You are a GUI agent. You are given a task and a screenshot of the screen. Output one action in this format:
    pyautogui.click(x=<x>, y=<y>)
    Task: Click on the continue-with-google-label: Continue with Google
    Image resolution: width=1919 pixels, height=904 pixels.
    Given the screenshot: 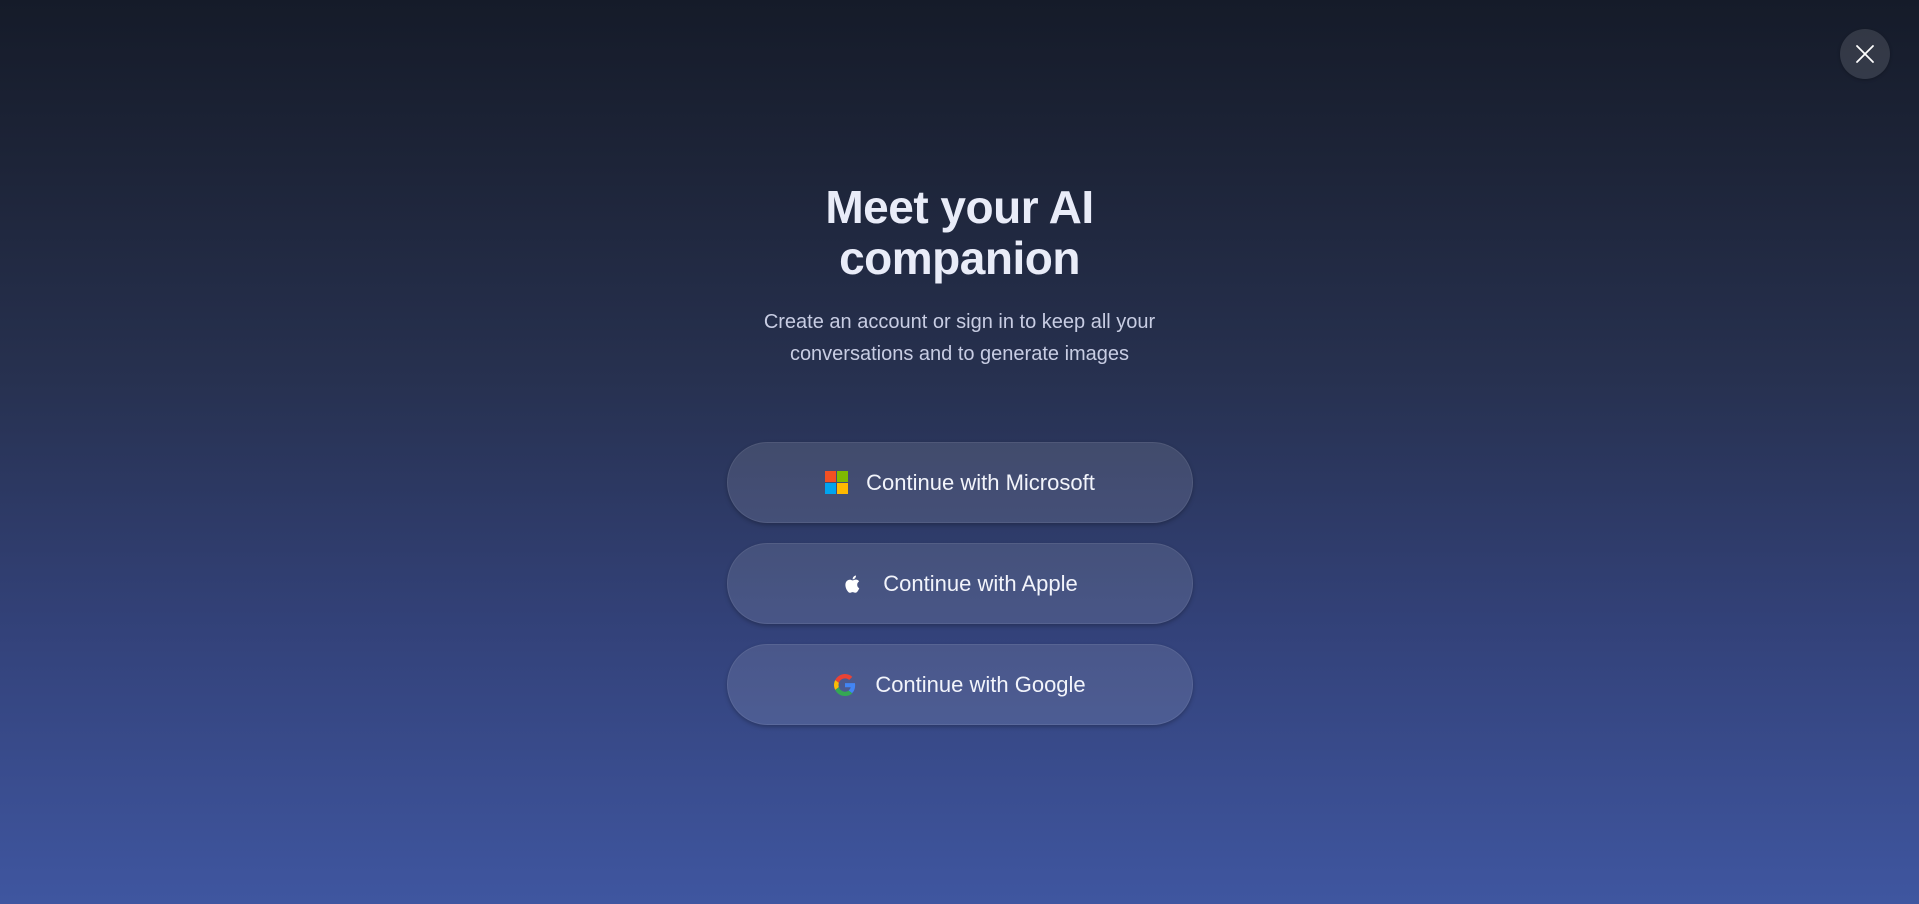 What is the action you would take?
    pyautogui.click(x=980, y=684)
    